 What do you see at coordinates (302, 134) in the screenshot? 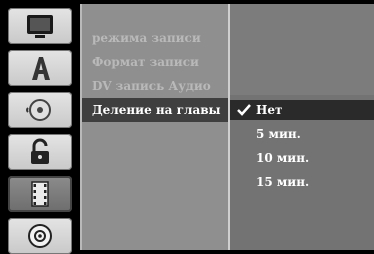
I see `option-5-min: 5 мин.` at bounding box center [302, 134].